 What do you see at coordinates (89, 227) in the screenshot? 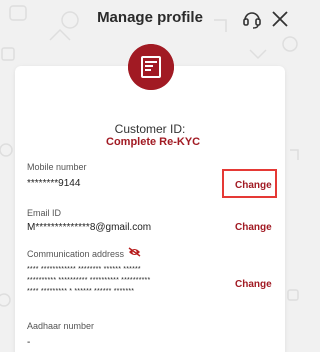
I see `email-id-value: M**************8@gmail.com` at bounding box center [89, 227].